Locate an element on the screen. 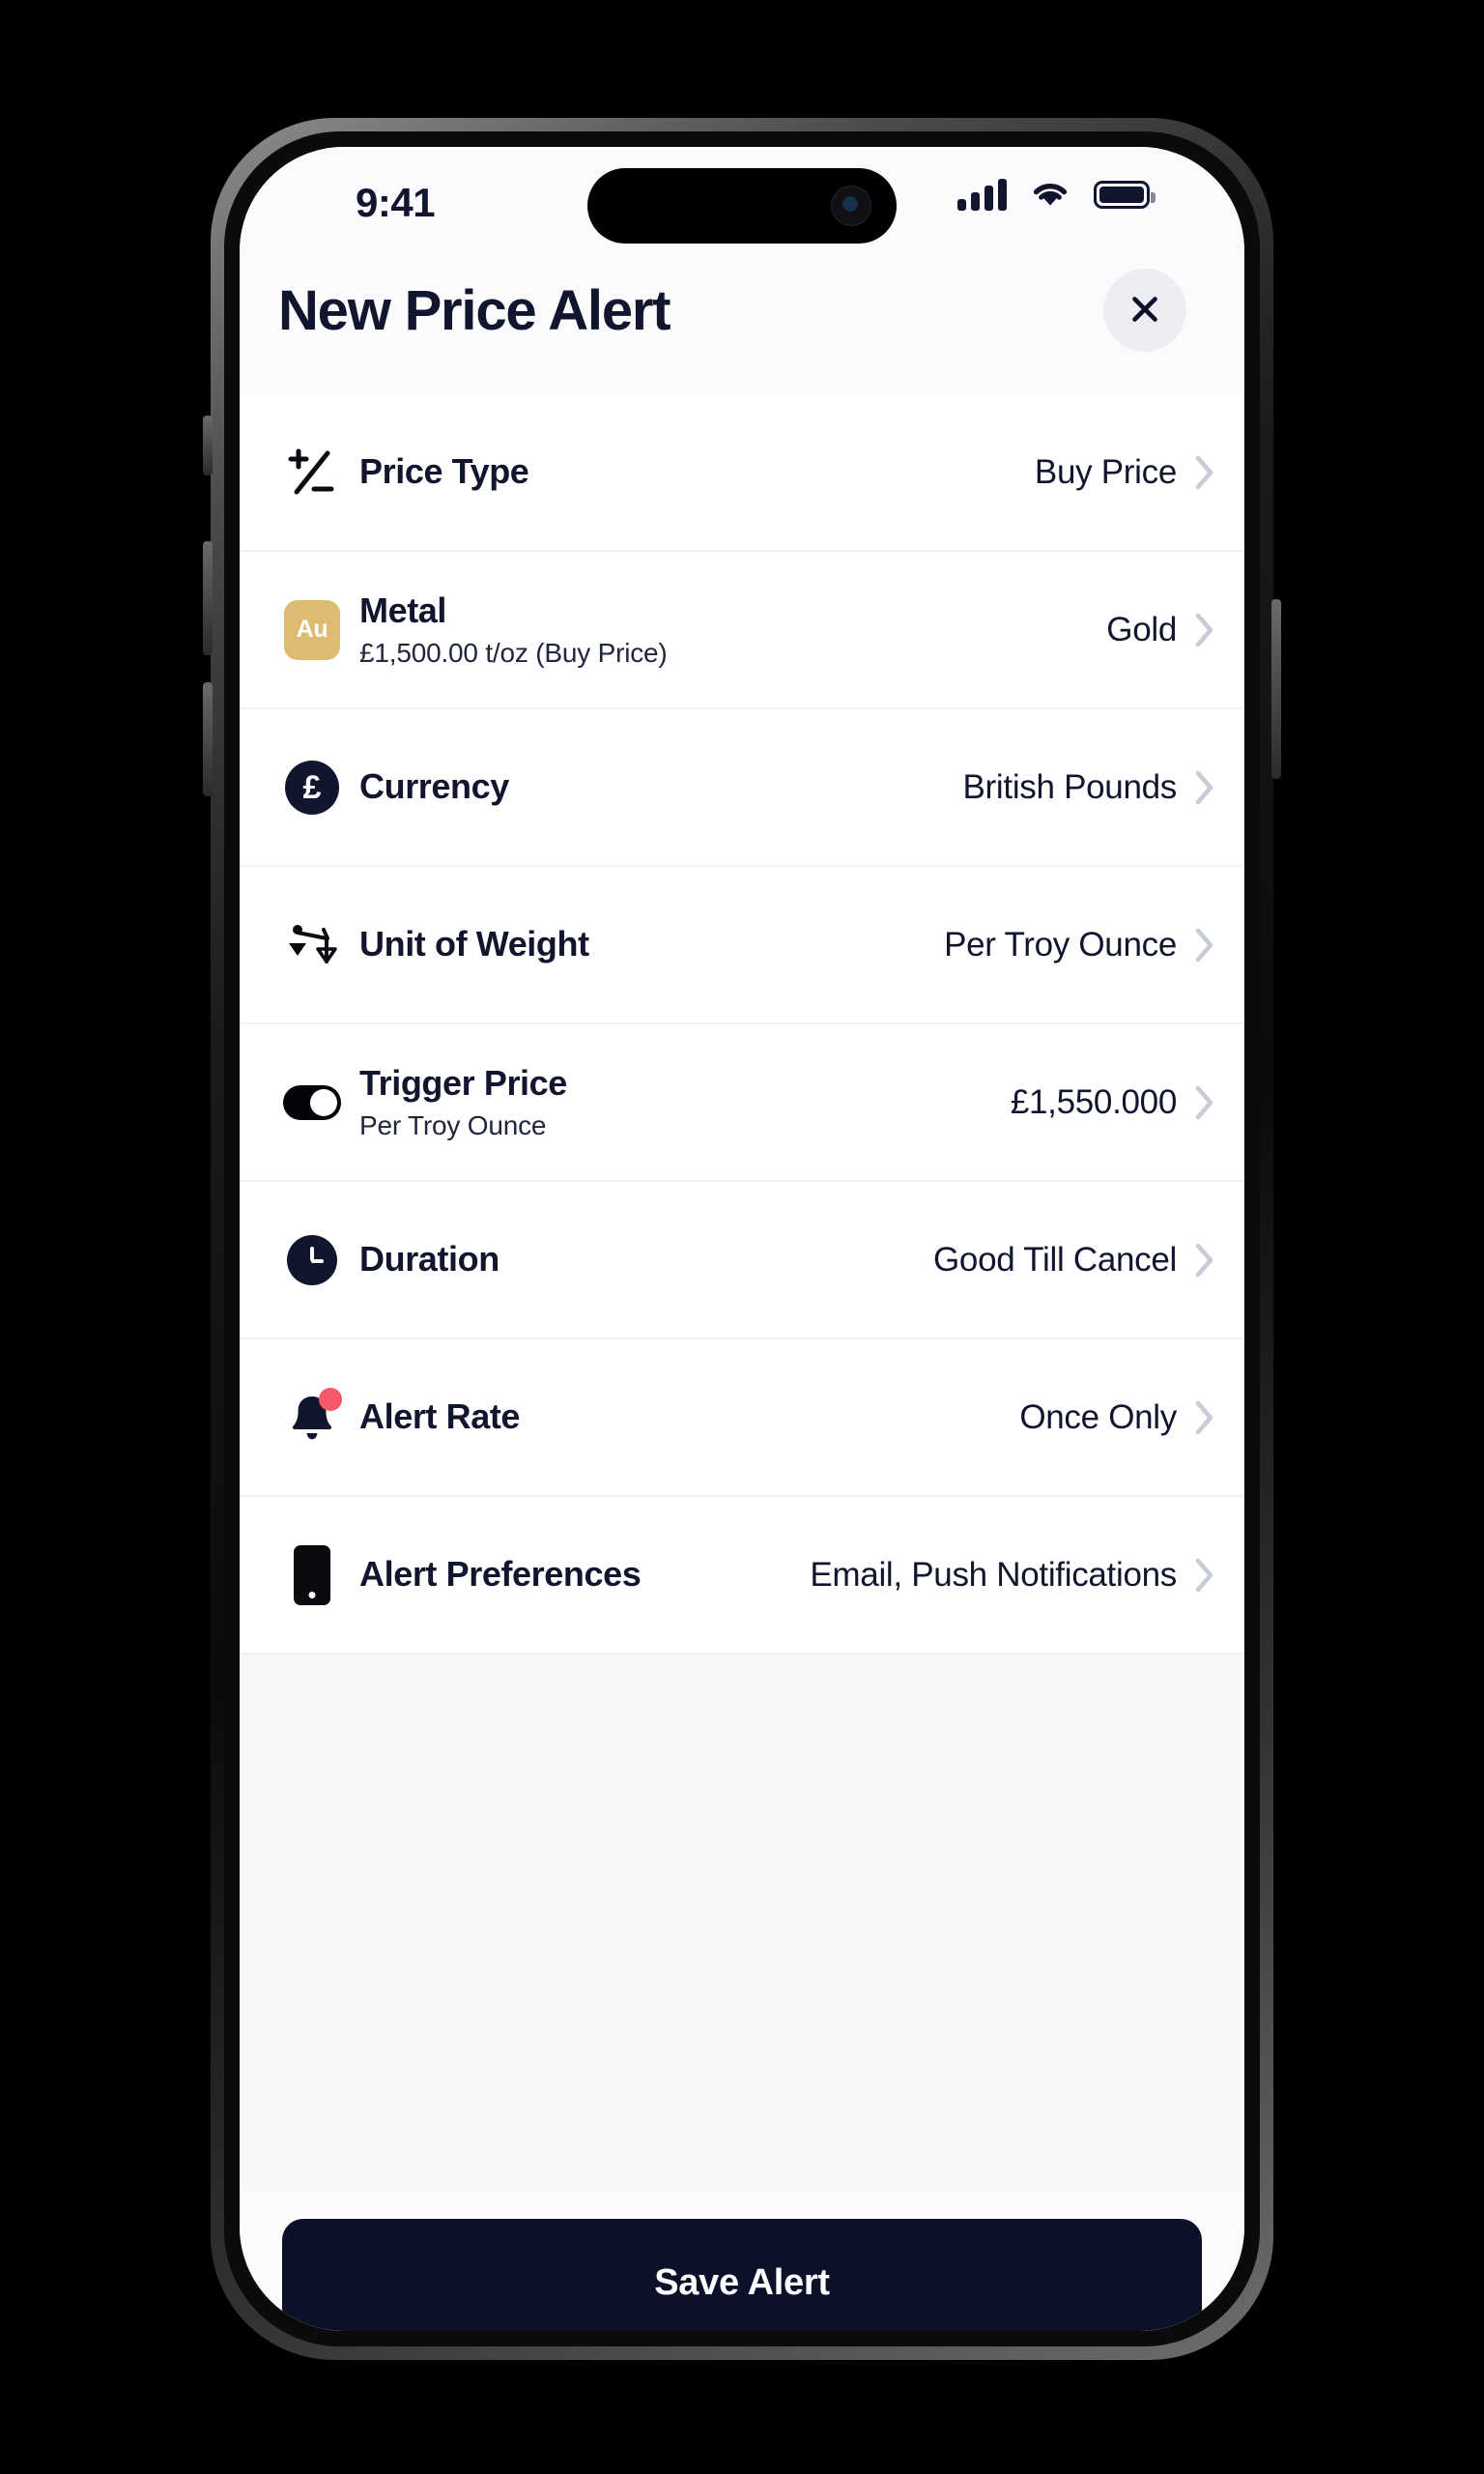 This screenshot has width=1484, height=2474. row-trigger-price: Trigger Price Per Troy Ounce £1,550.000 is located at coordinates (742, 1103).